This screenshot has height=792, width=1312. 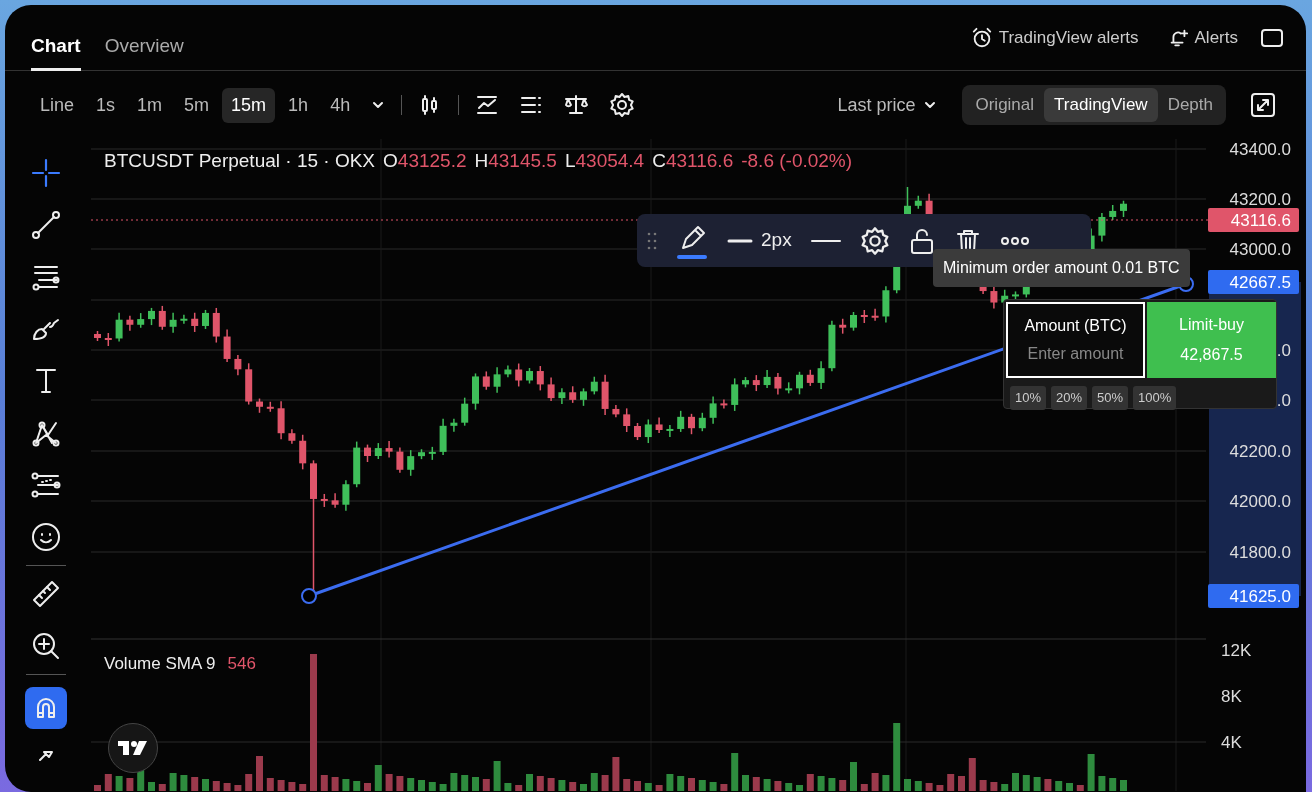 What do you see at coordinates (1253, 220) in the screenshot?
I see `price-tag: 43116.6` at bounding box center [1253, 220].